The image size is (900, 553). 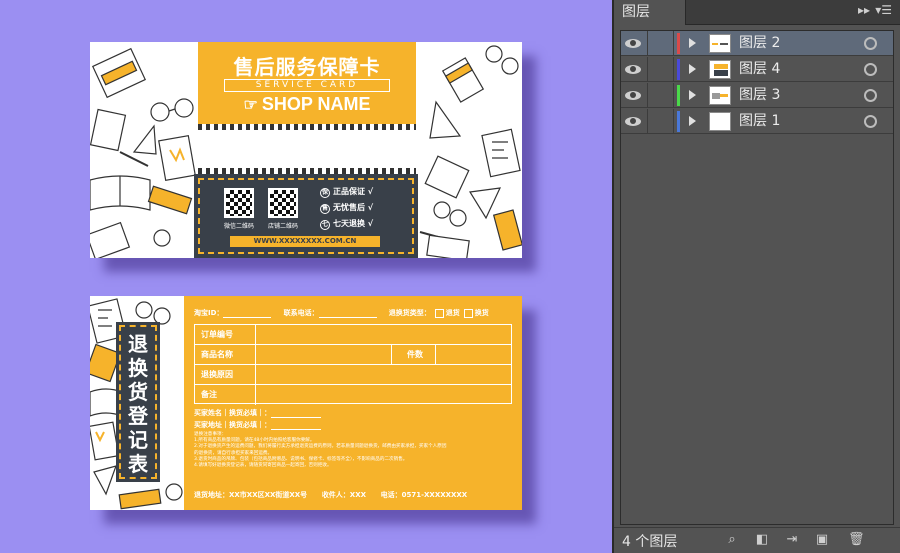 I want to click on feature-item: 保正品保证 √, so click(x=346, y=192).